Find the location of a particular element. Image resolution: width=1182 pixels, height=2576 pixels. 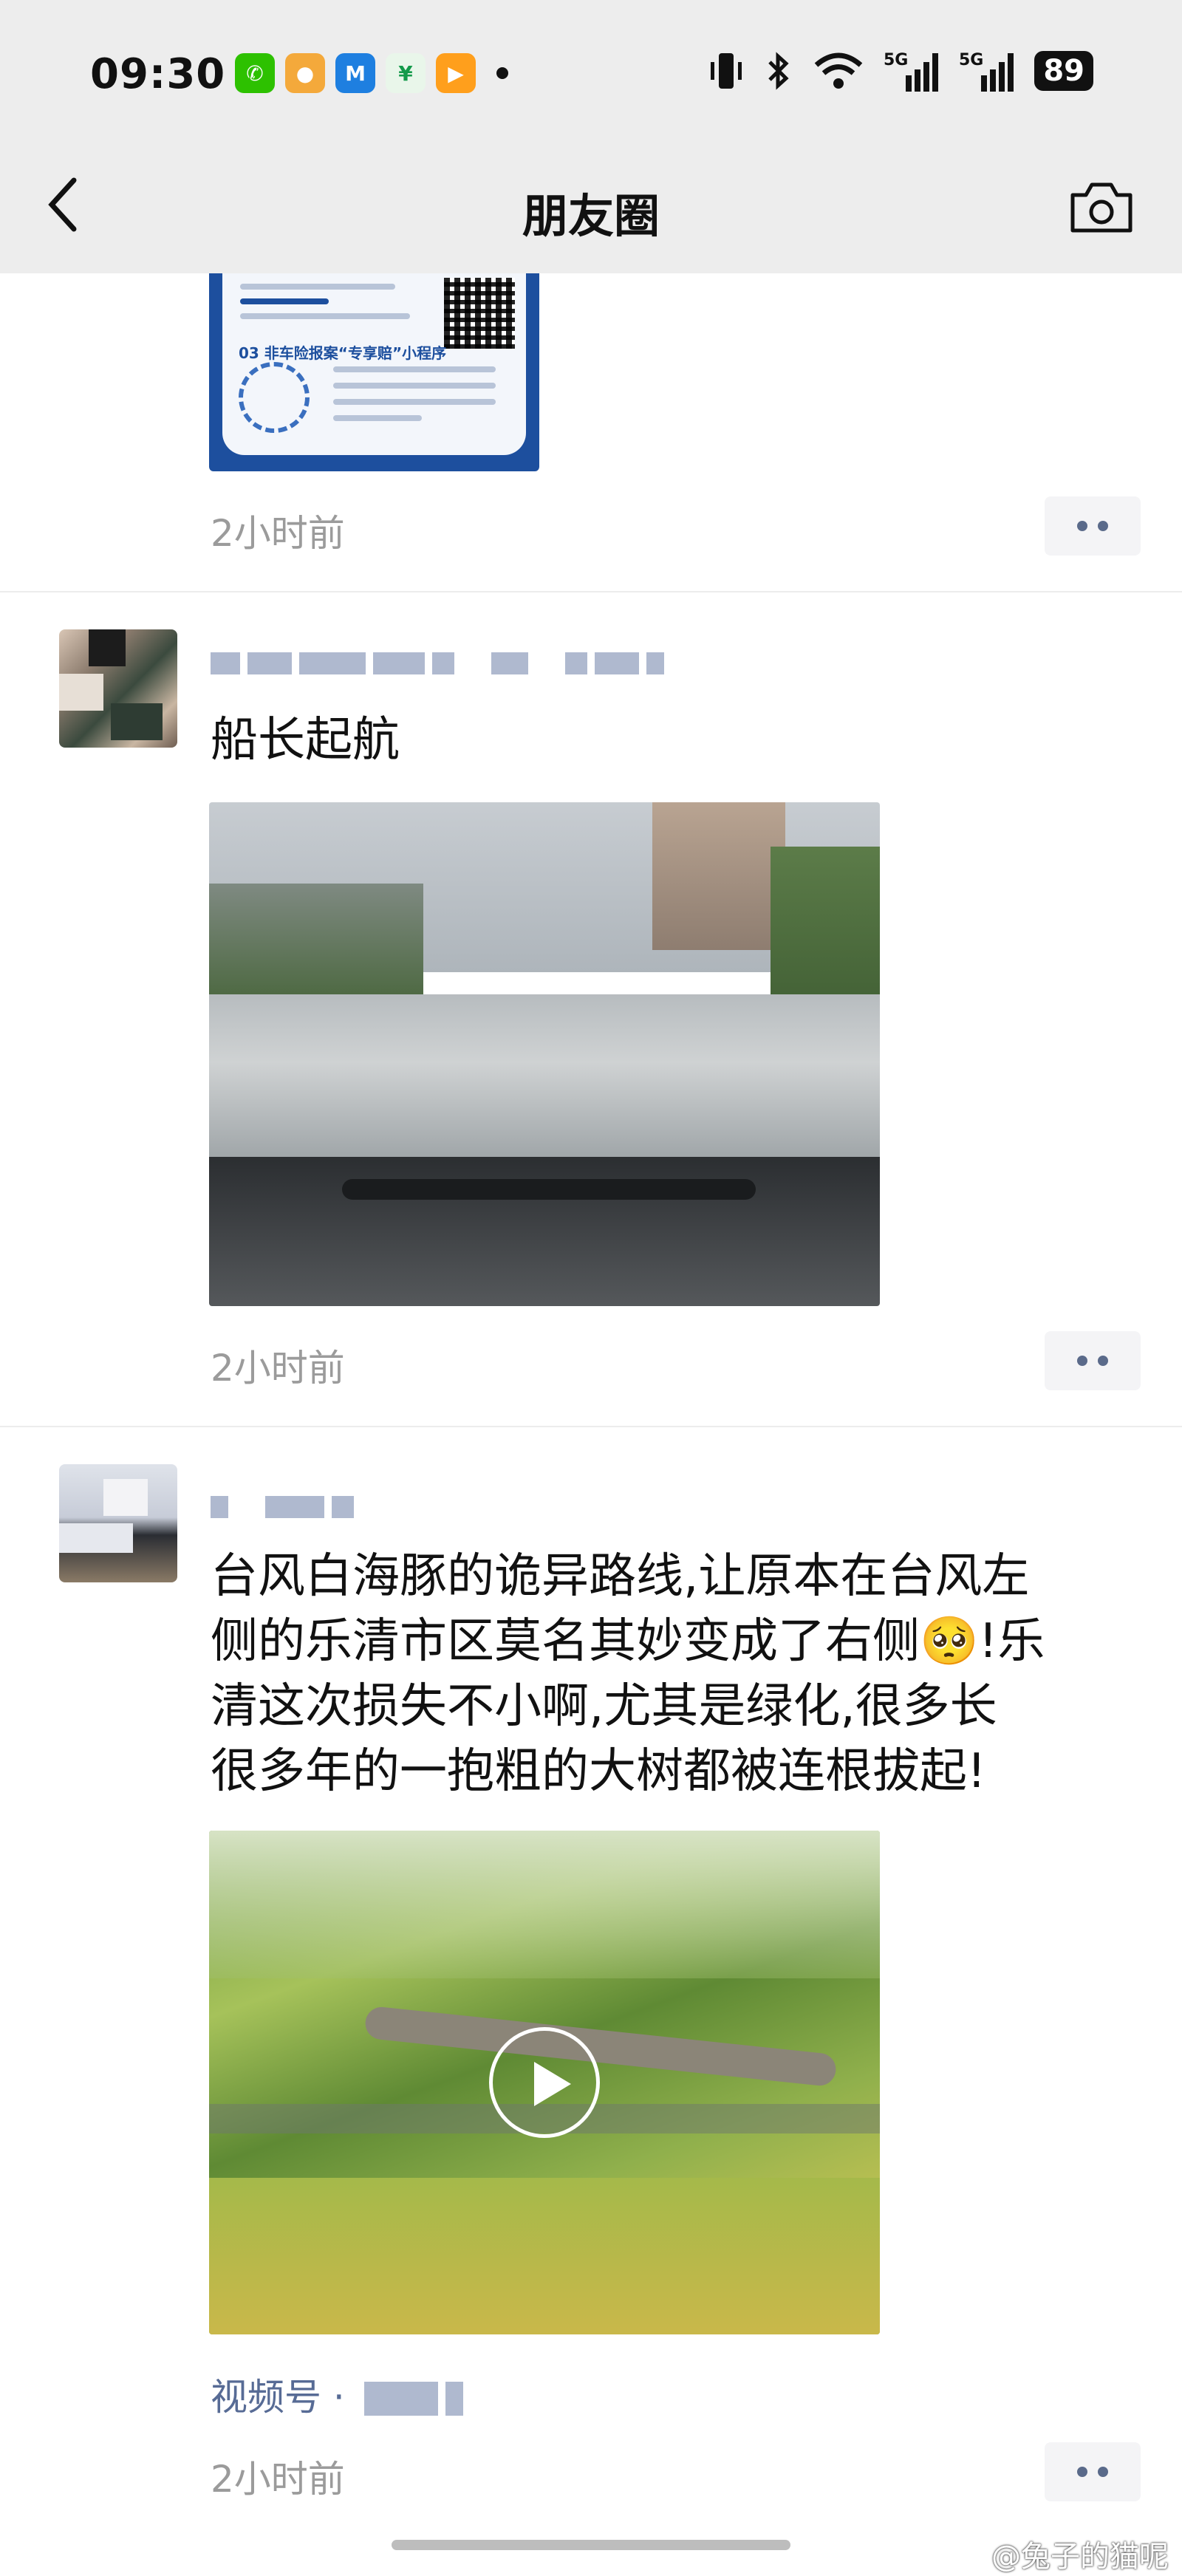

wifi-icon is located at coordinates (839, 70).